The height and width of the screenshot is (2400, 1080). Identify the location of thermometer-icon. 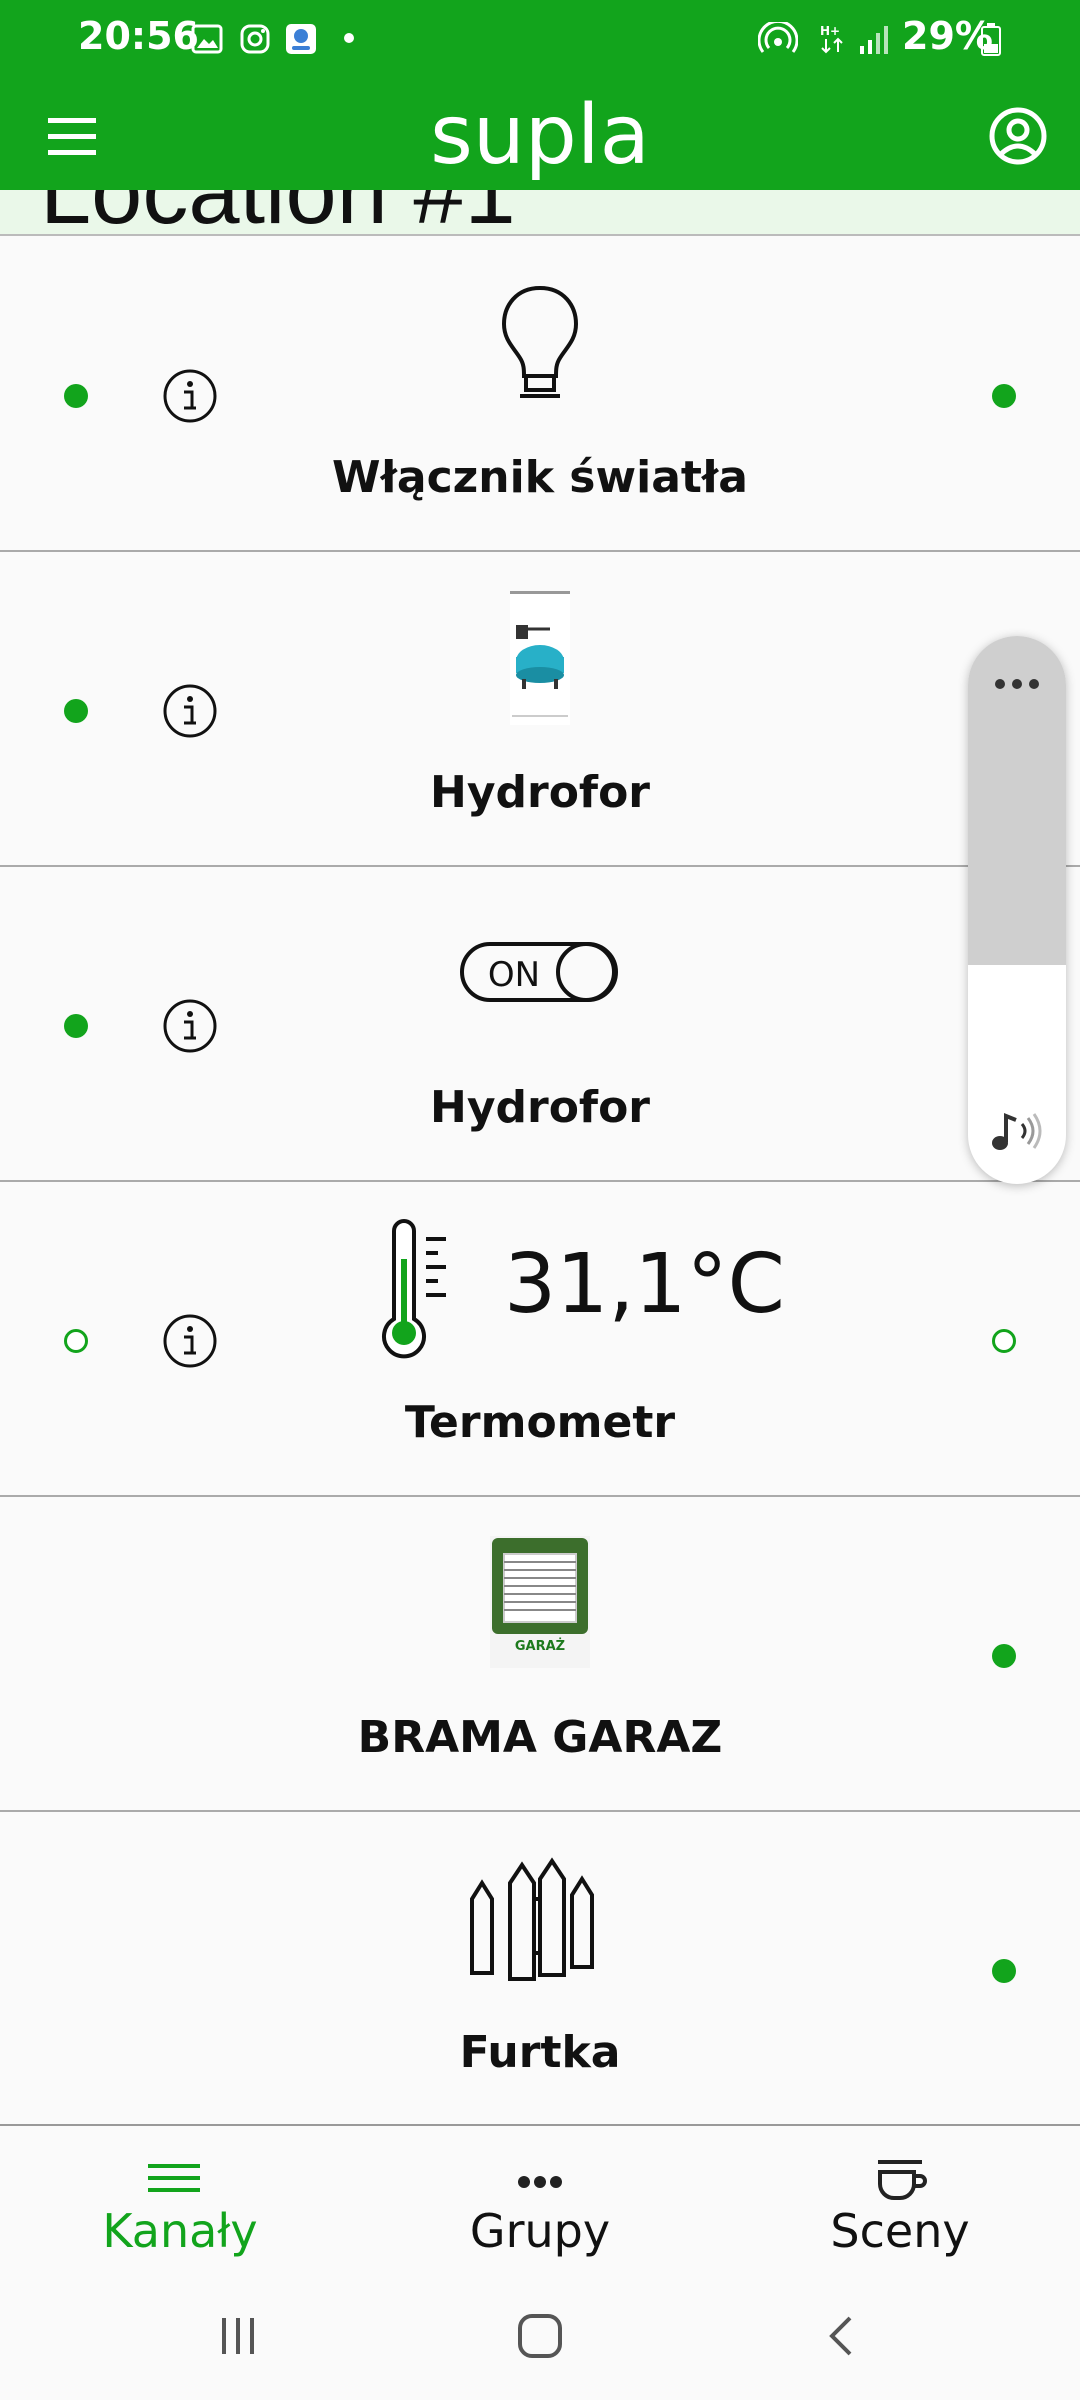
(414, 1289).